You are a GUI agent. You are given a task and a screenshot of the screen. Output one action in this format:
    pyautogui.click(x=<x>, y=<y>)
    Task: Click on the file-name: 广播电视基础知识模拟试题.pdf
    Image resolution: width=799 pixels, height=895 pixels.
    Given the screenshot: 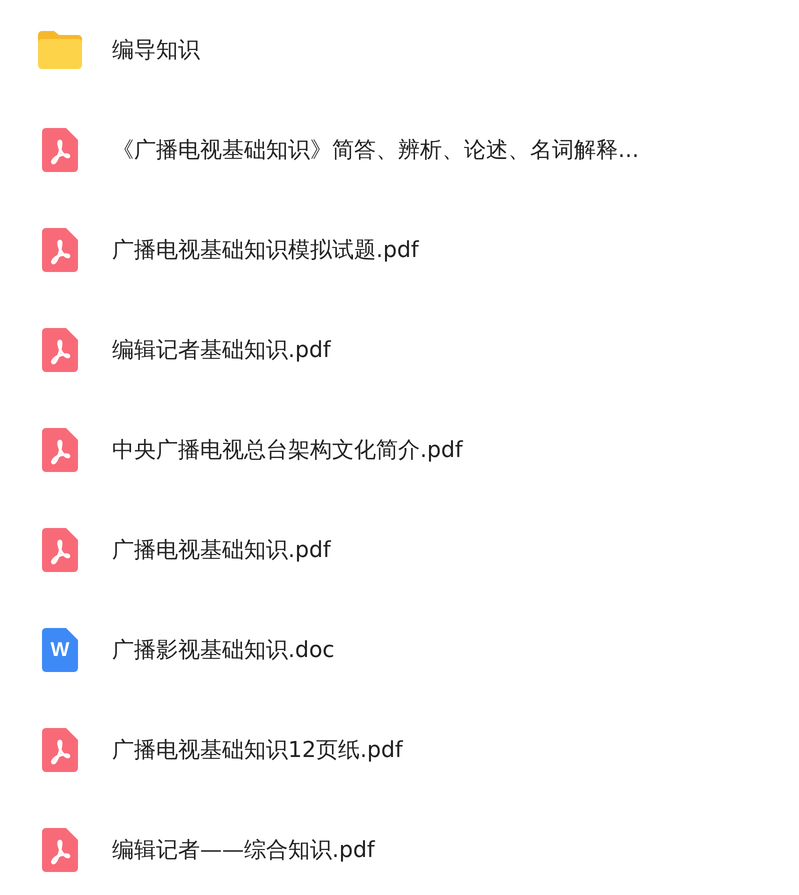 What is the action you would take?
    pyautogui.click(x=265, y=250)
    